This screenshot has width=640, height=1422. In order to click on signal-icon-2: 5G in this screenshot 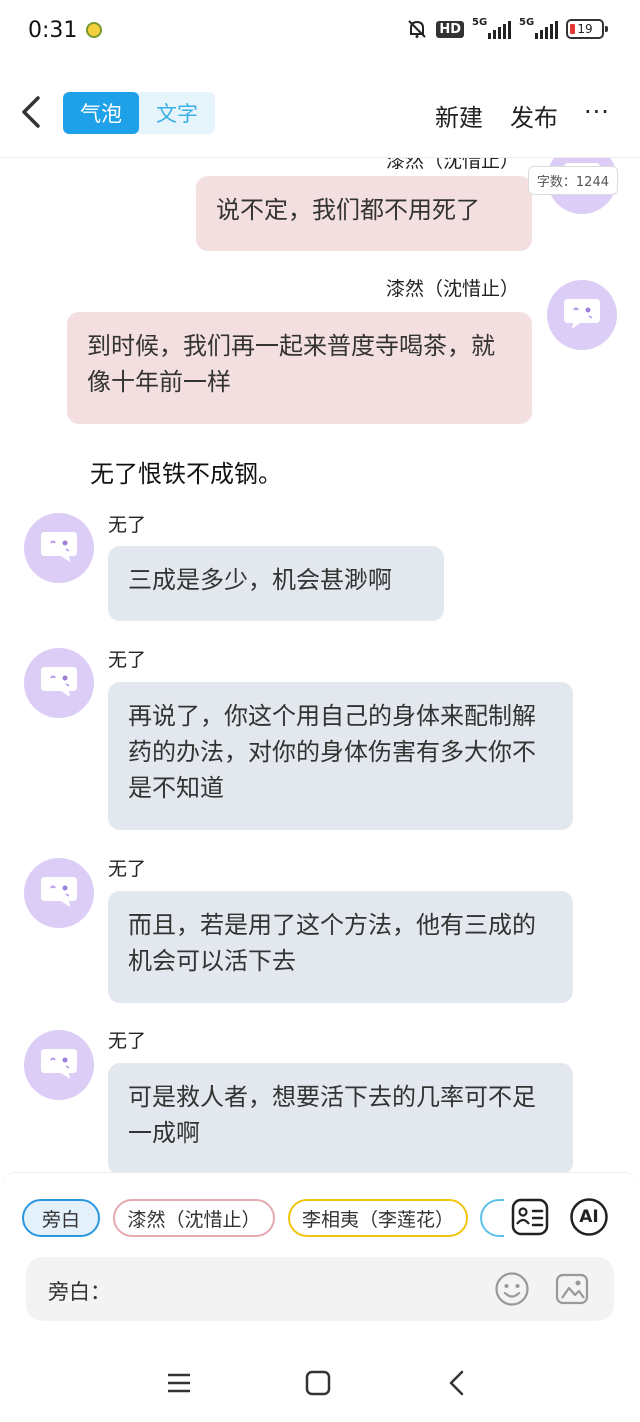, I will do `click(538, 28)`.